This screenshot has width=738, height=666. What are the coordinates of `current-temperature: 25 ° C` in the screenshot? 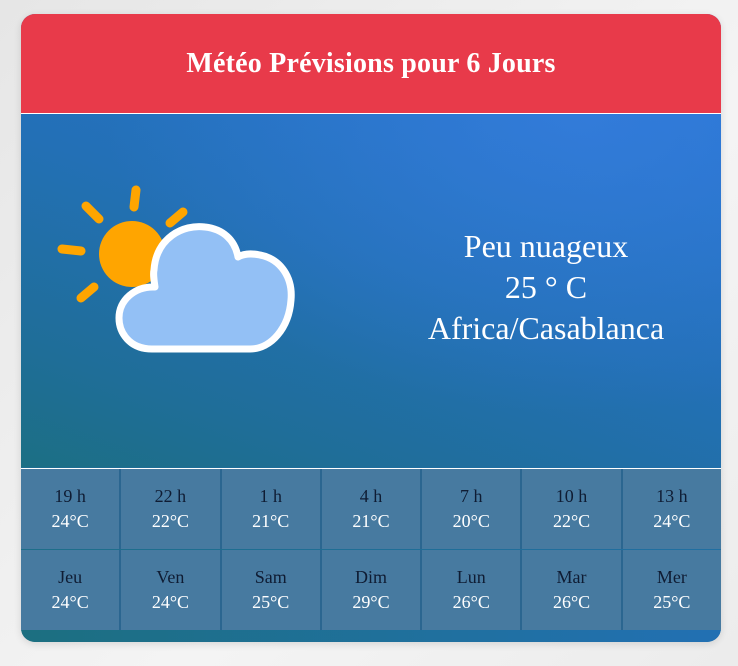 It's located at (546, 287).